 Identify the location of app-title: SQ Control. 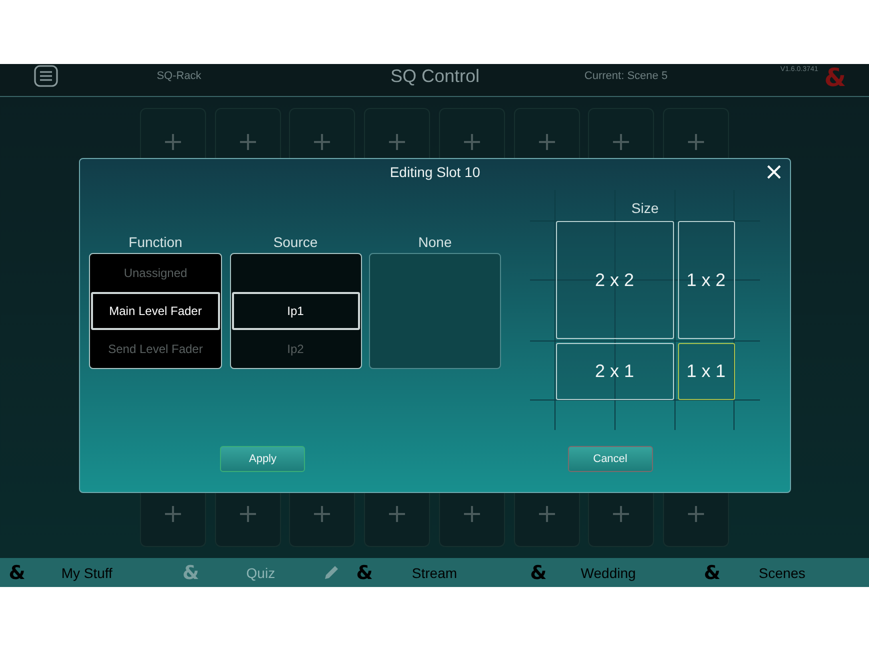
(435, 76).